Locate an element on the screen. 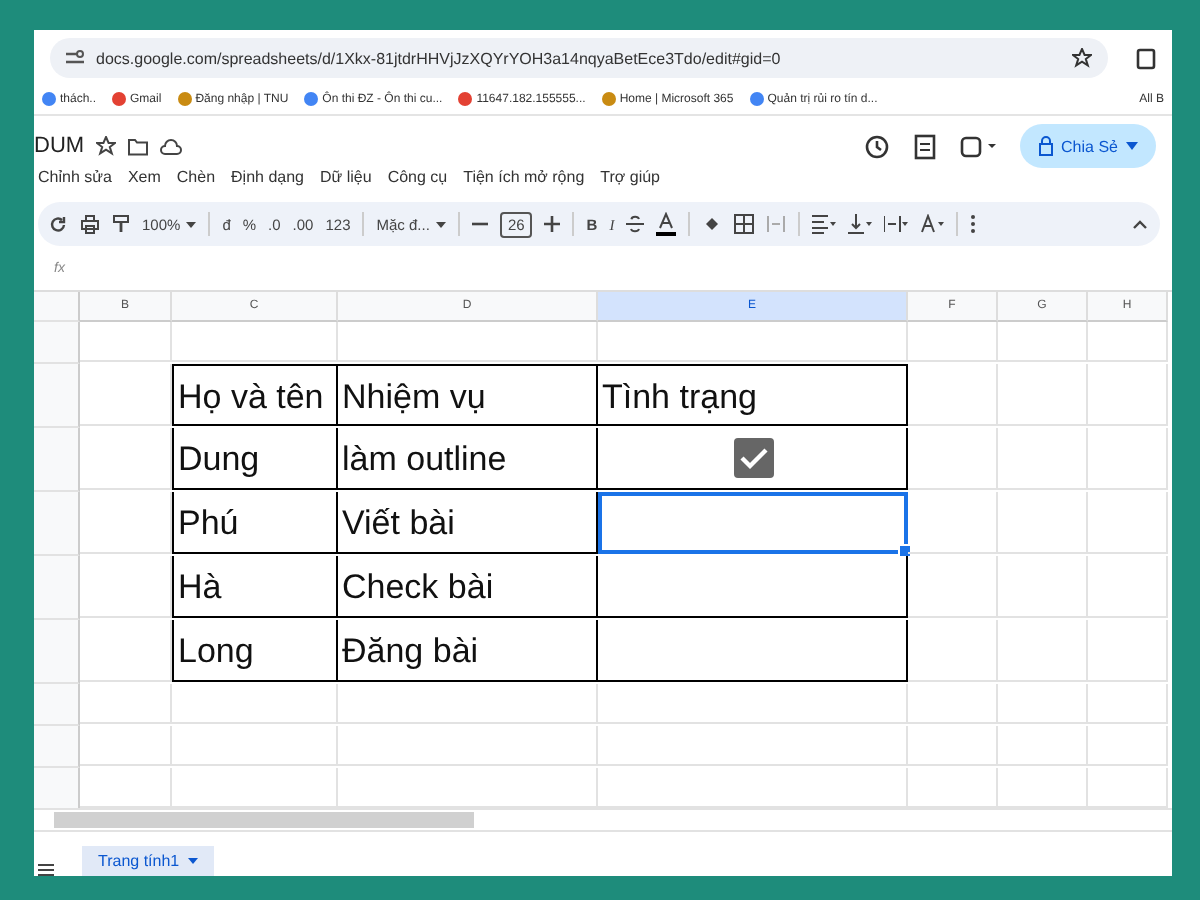  borders-icon is located at coordinates (744, 224).